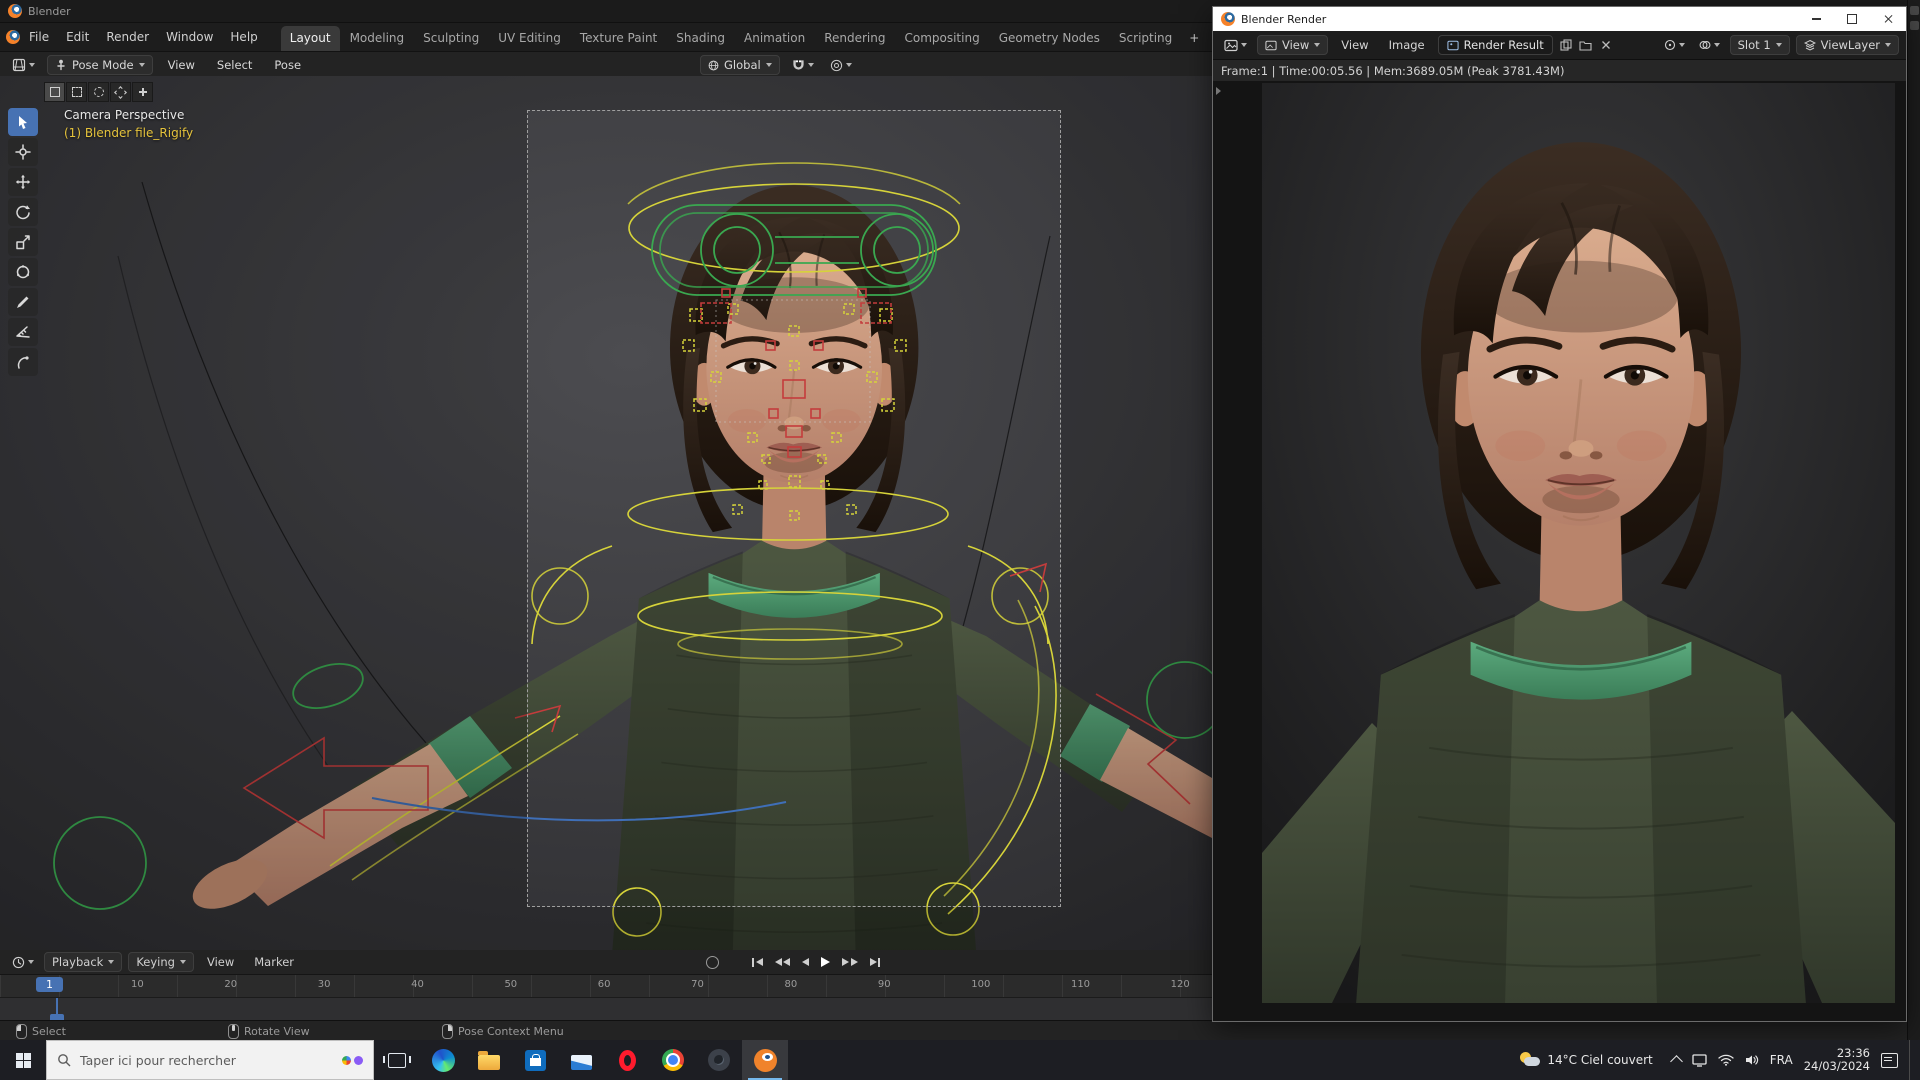 Image resolution: width=1920 pixels, height=1080 pixels. What do you see at coordinates (1606, 45) in the screenshot?
I see `unlink-datablock-button` at bounding box center [1606, 45].